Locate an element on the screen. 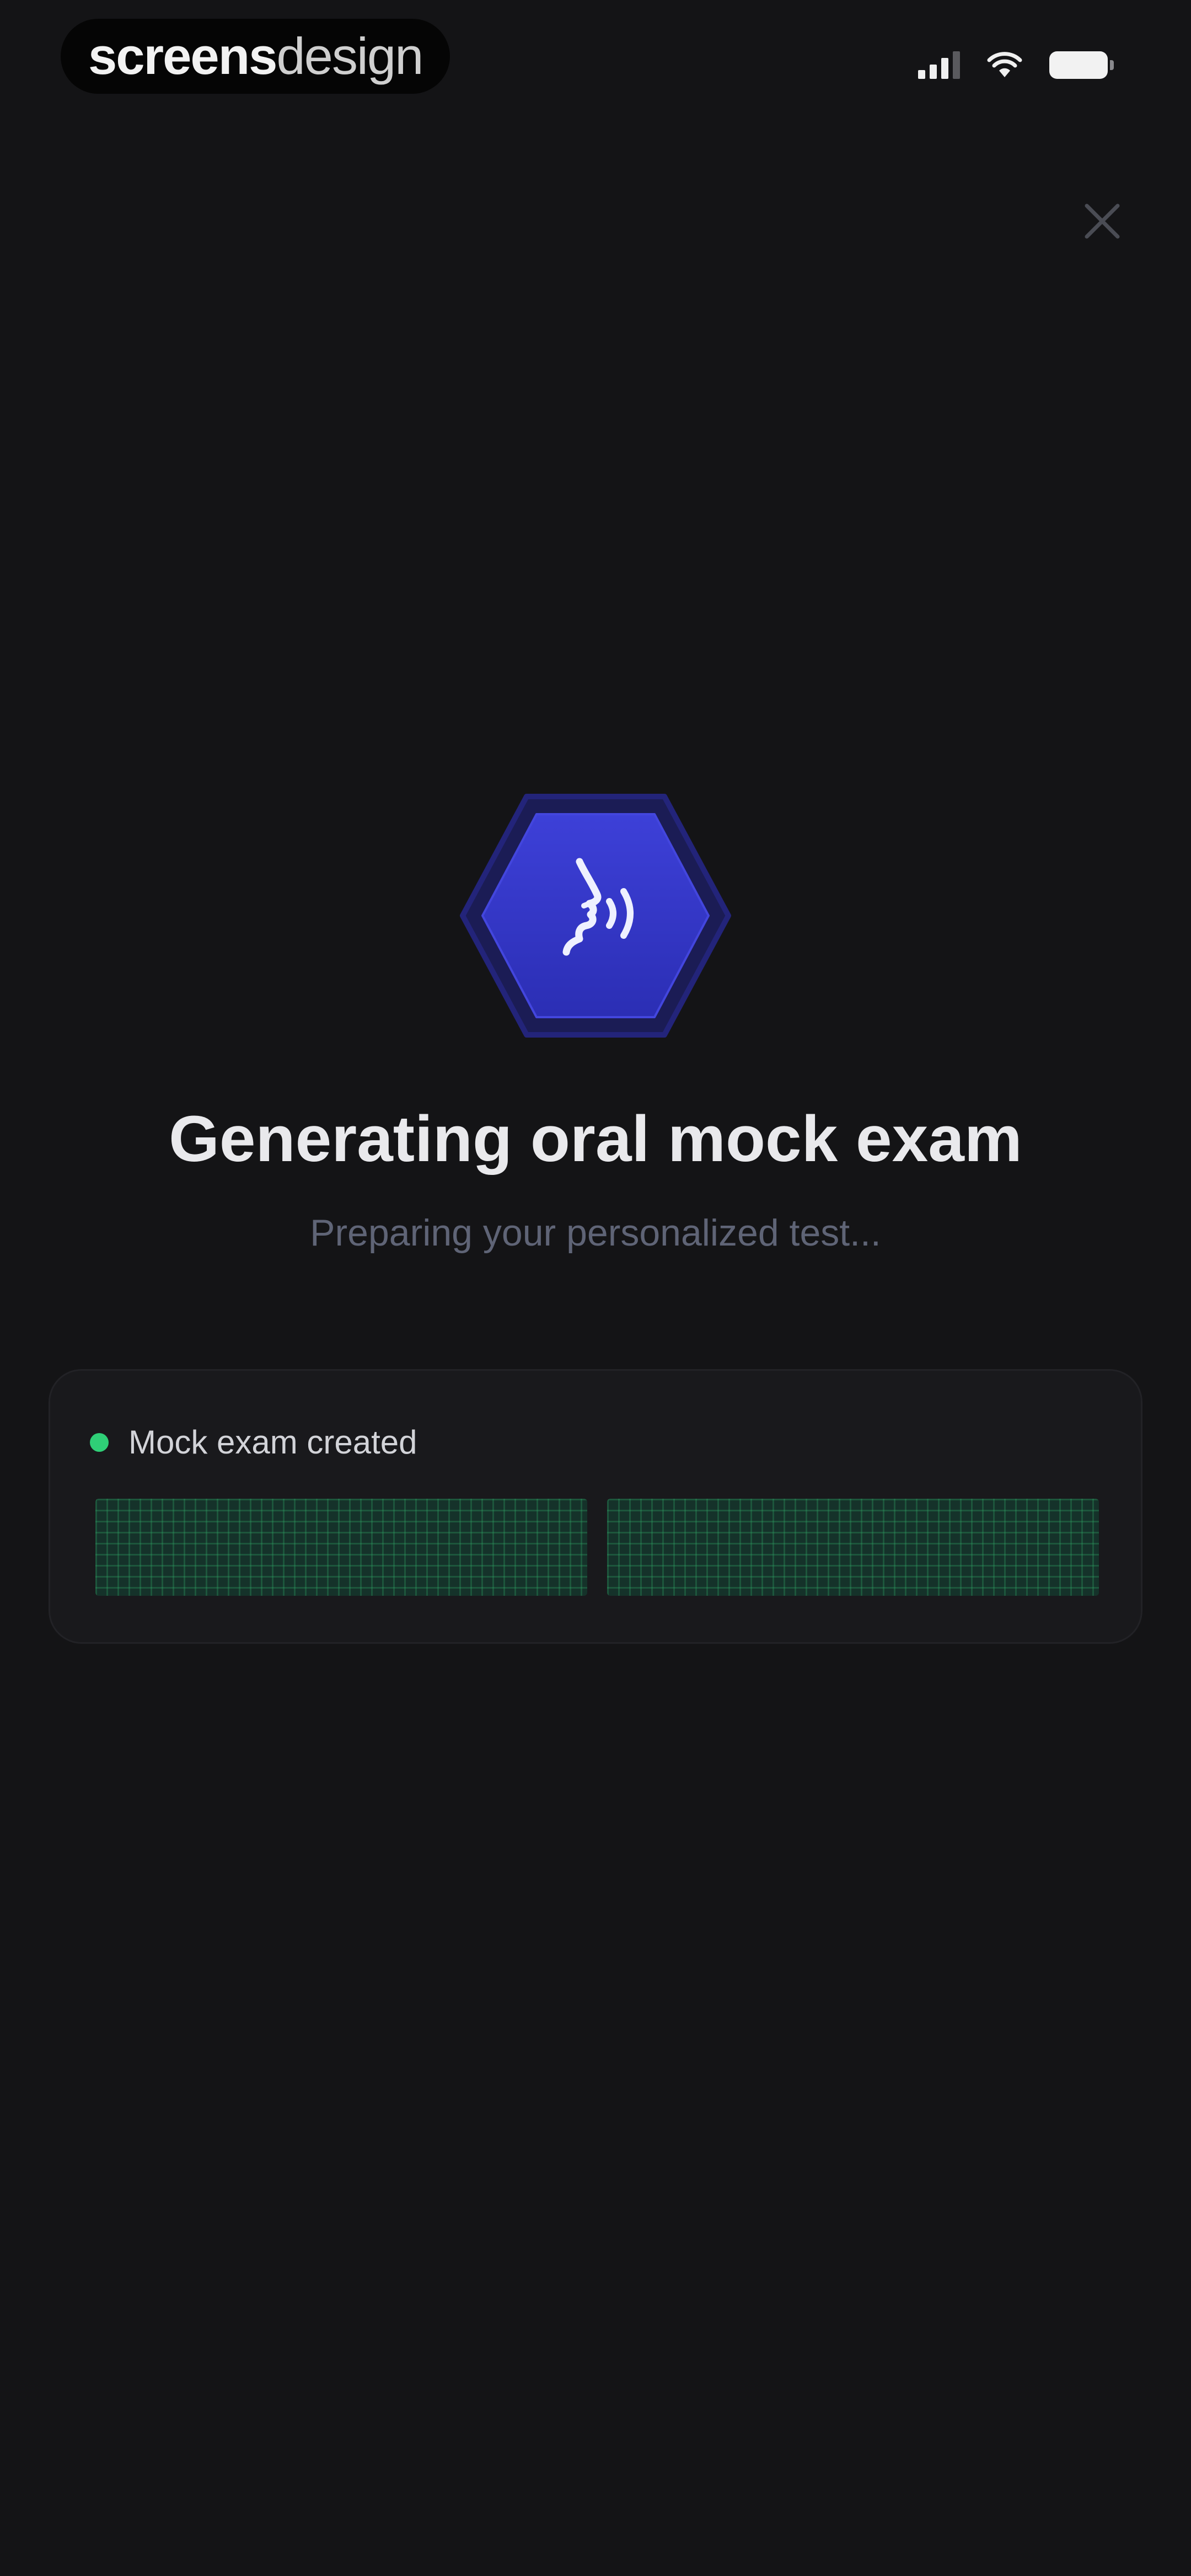 The image size is (1191, 2576). signal-icon is located at coordinates (939, 65).